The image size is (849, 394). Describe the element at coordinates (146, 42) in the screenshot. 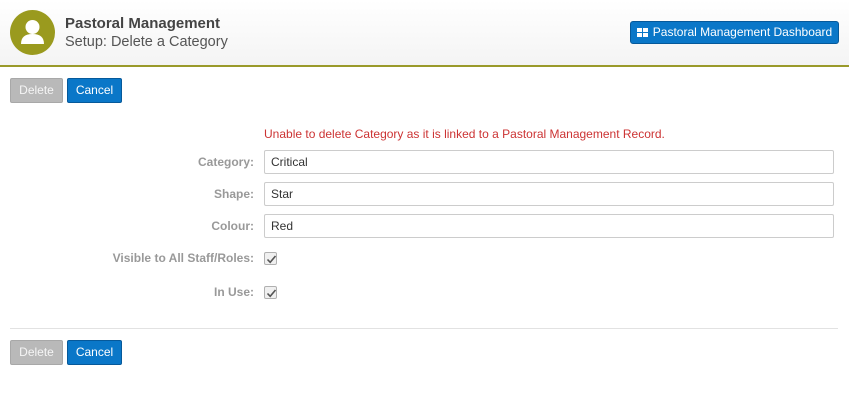

I see `page-subtitle: Setup: Delete a Category` at that location.